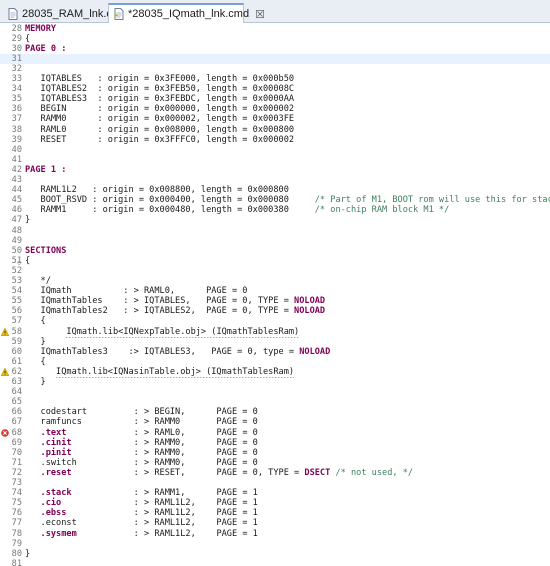 The image size is (550, 566). What do you see at coordinates (46, 48) in the screenshot?
I see `code-keyword: PAGE 0 :` at bounding box center [46, 48].